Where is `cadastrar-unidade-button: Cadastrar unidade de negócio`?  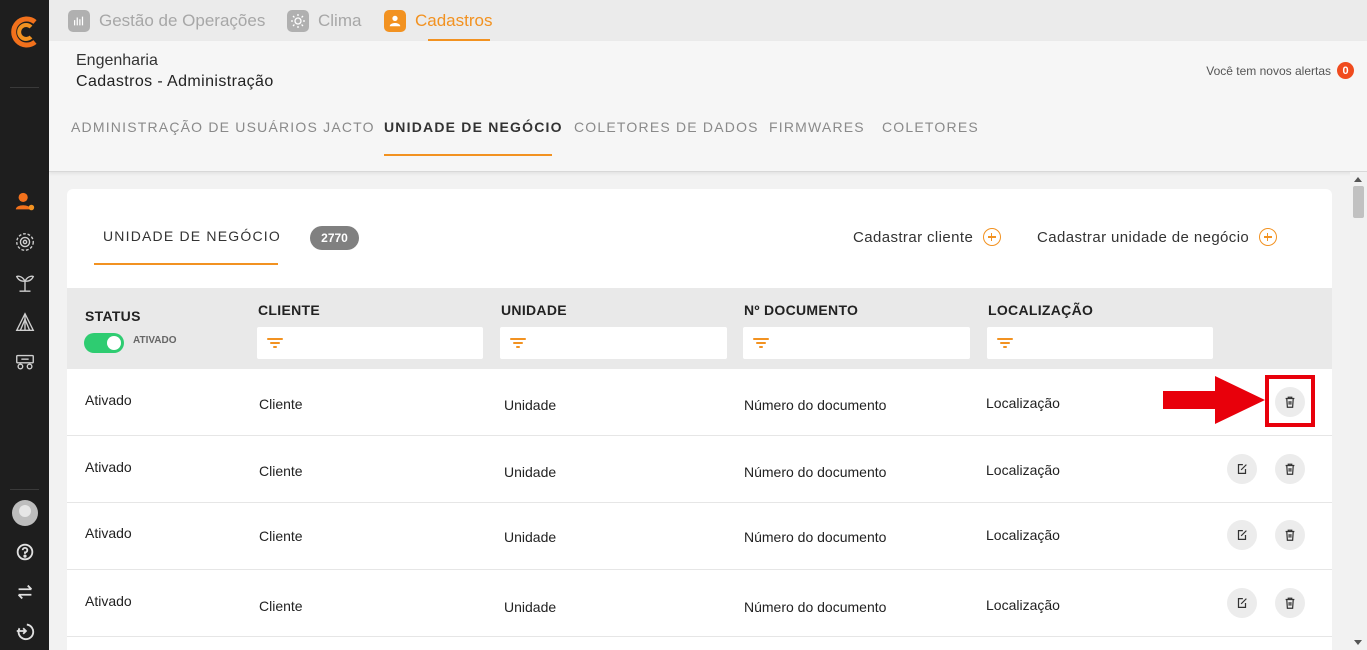 cadastrar-unidade-button: Cadastrar unidade de negócio is located at coordinates (1157, 237).